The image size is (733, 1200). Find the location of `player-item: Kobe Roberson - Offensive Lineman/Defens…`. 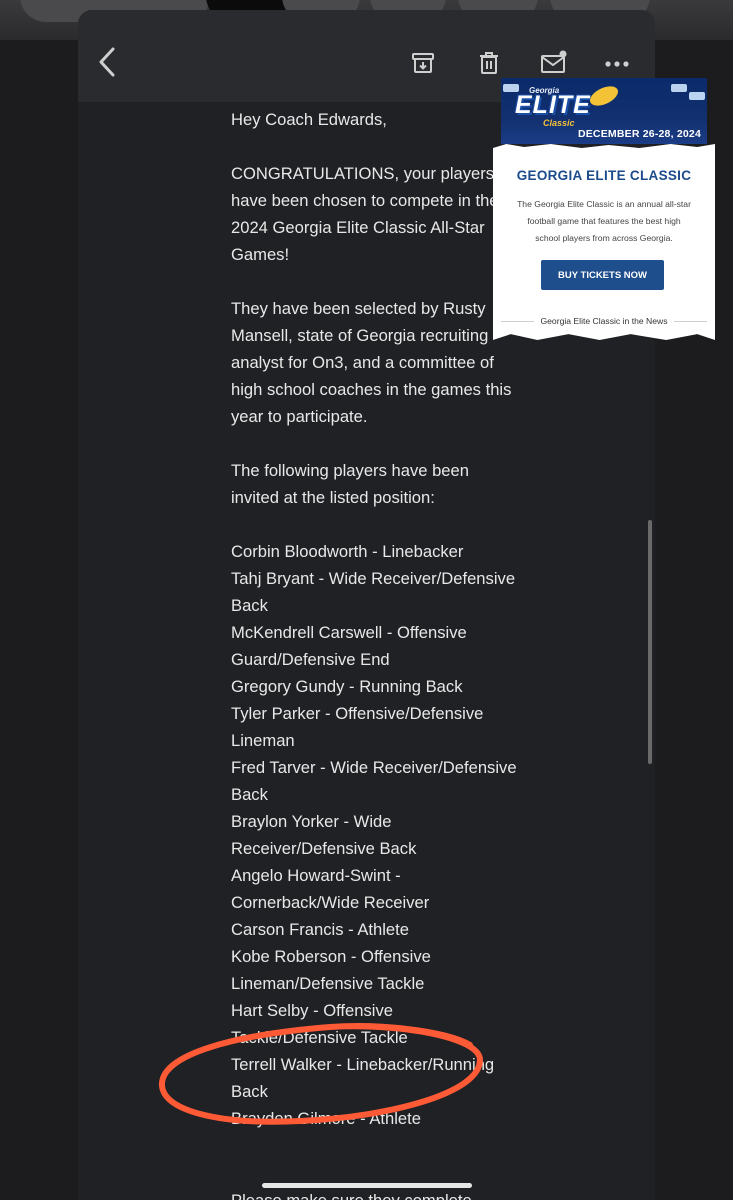

player-item: Kobe Roberson - Offensive Lineman/Defens… is located at coordinates (331, 970).